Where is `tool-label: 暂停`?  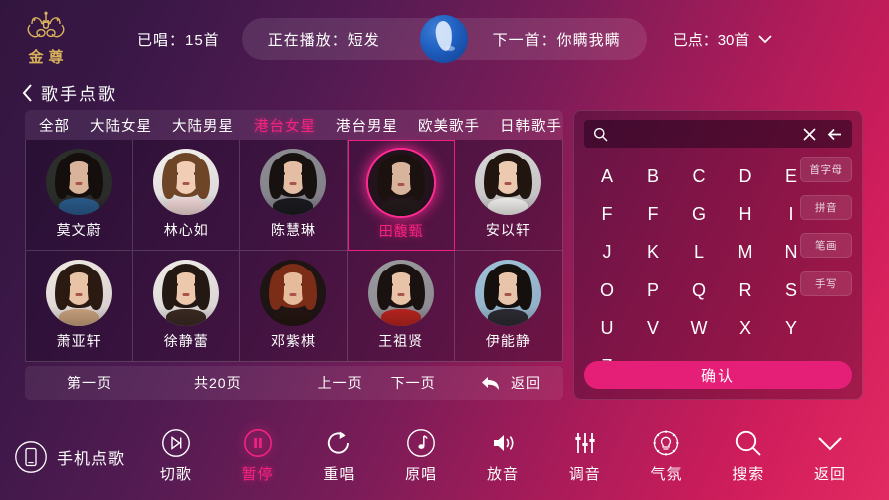 tool-label: 暂停 is located at coordinates (257, 474).